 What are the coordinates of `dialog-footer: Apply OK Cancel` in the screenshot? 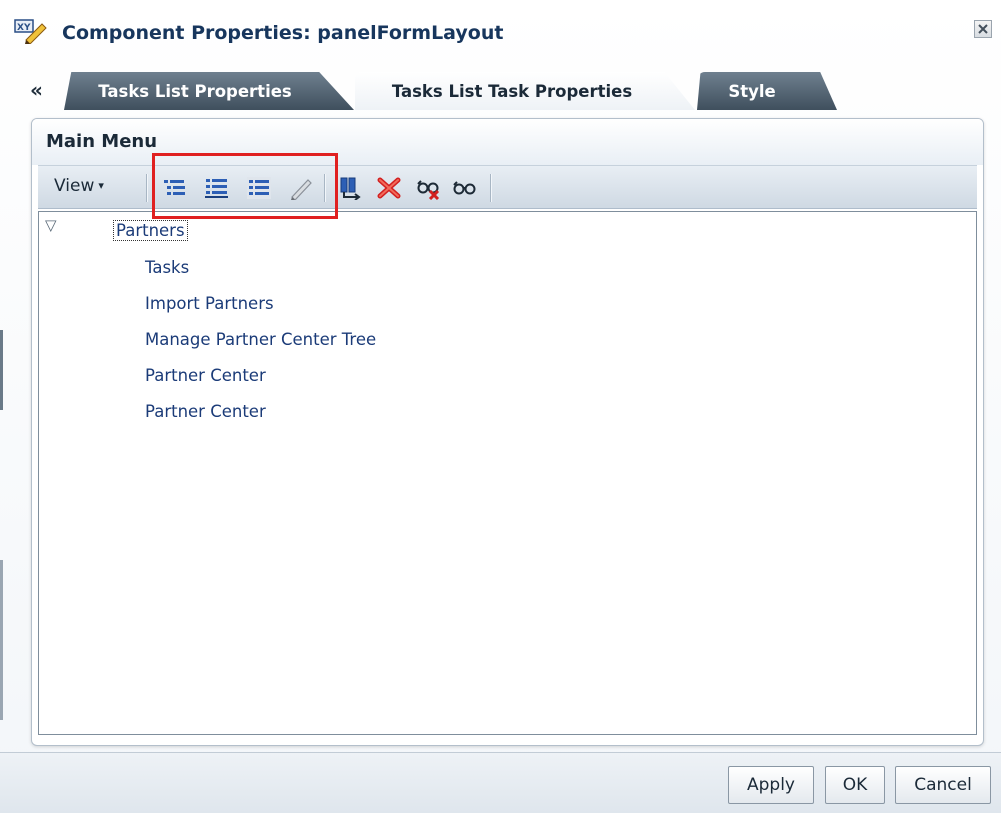 It's located at (500, 782).